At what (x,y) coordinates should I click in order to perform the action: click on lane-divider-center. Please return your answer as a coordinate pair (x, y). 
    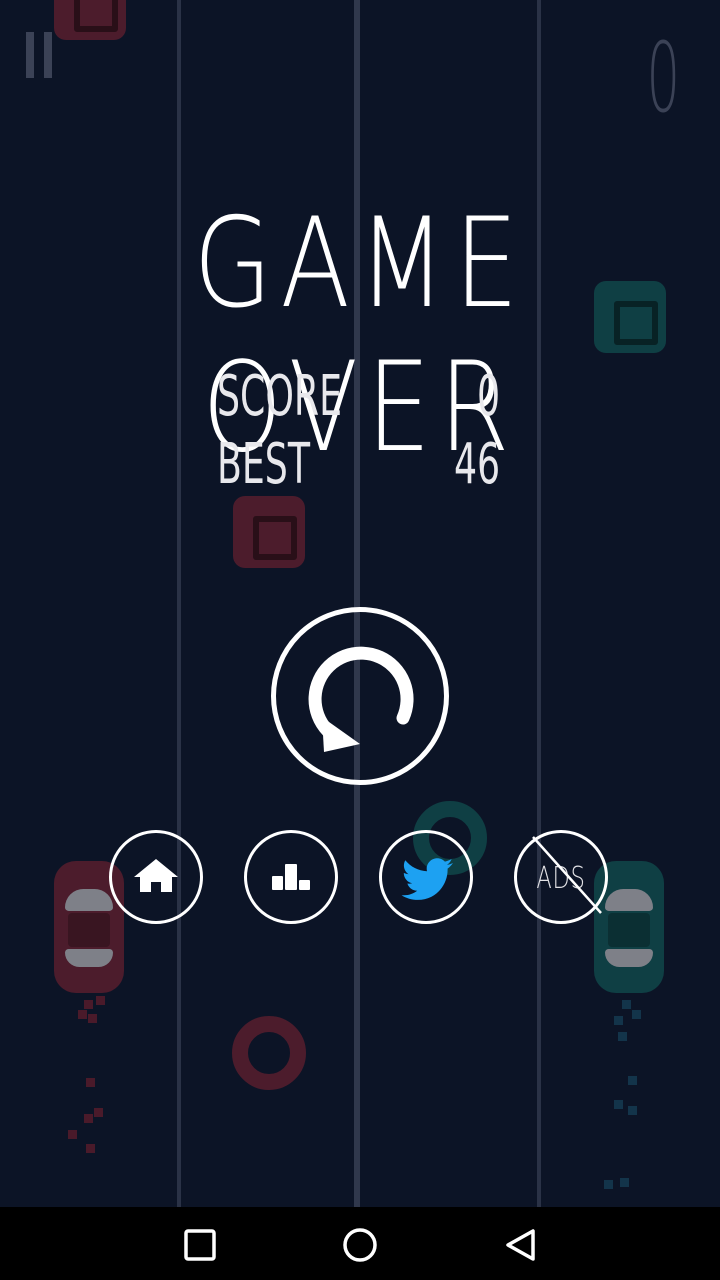
    Looking at the image, I should click on (357, 603).